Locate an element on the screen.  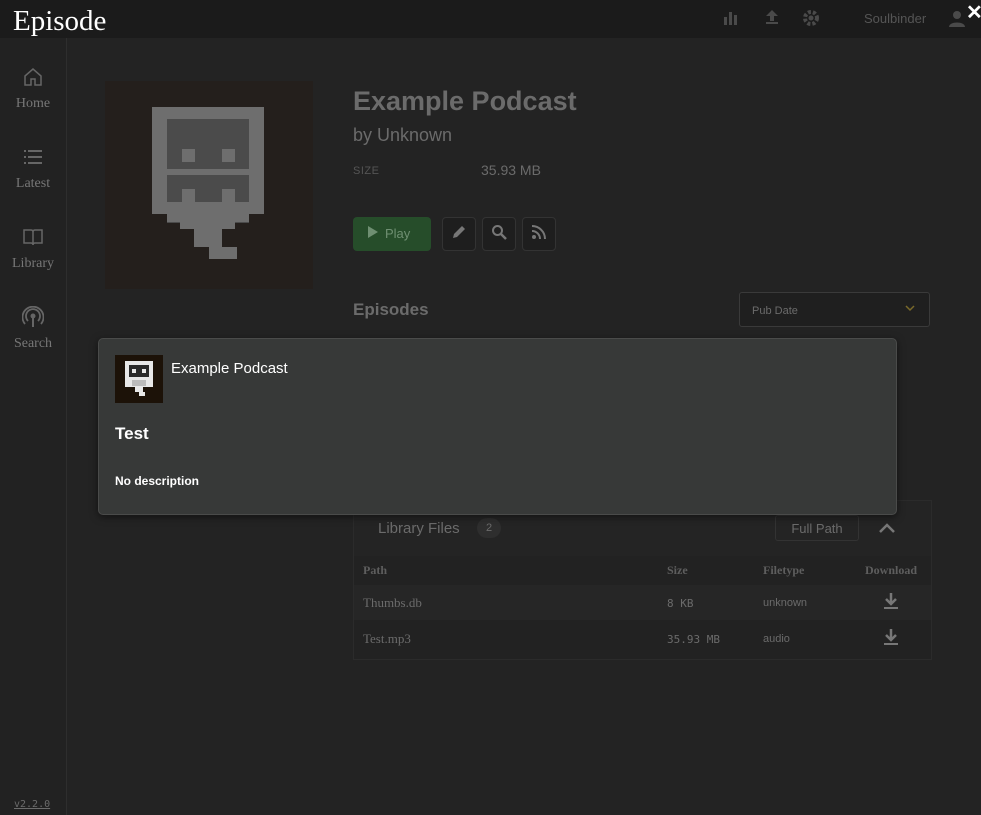
list-icon is located at coordinates (33, 159).